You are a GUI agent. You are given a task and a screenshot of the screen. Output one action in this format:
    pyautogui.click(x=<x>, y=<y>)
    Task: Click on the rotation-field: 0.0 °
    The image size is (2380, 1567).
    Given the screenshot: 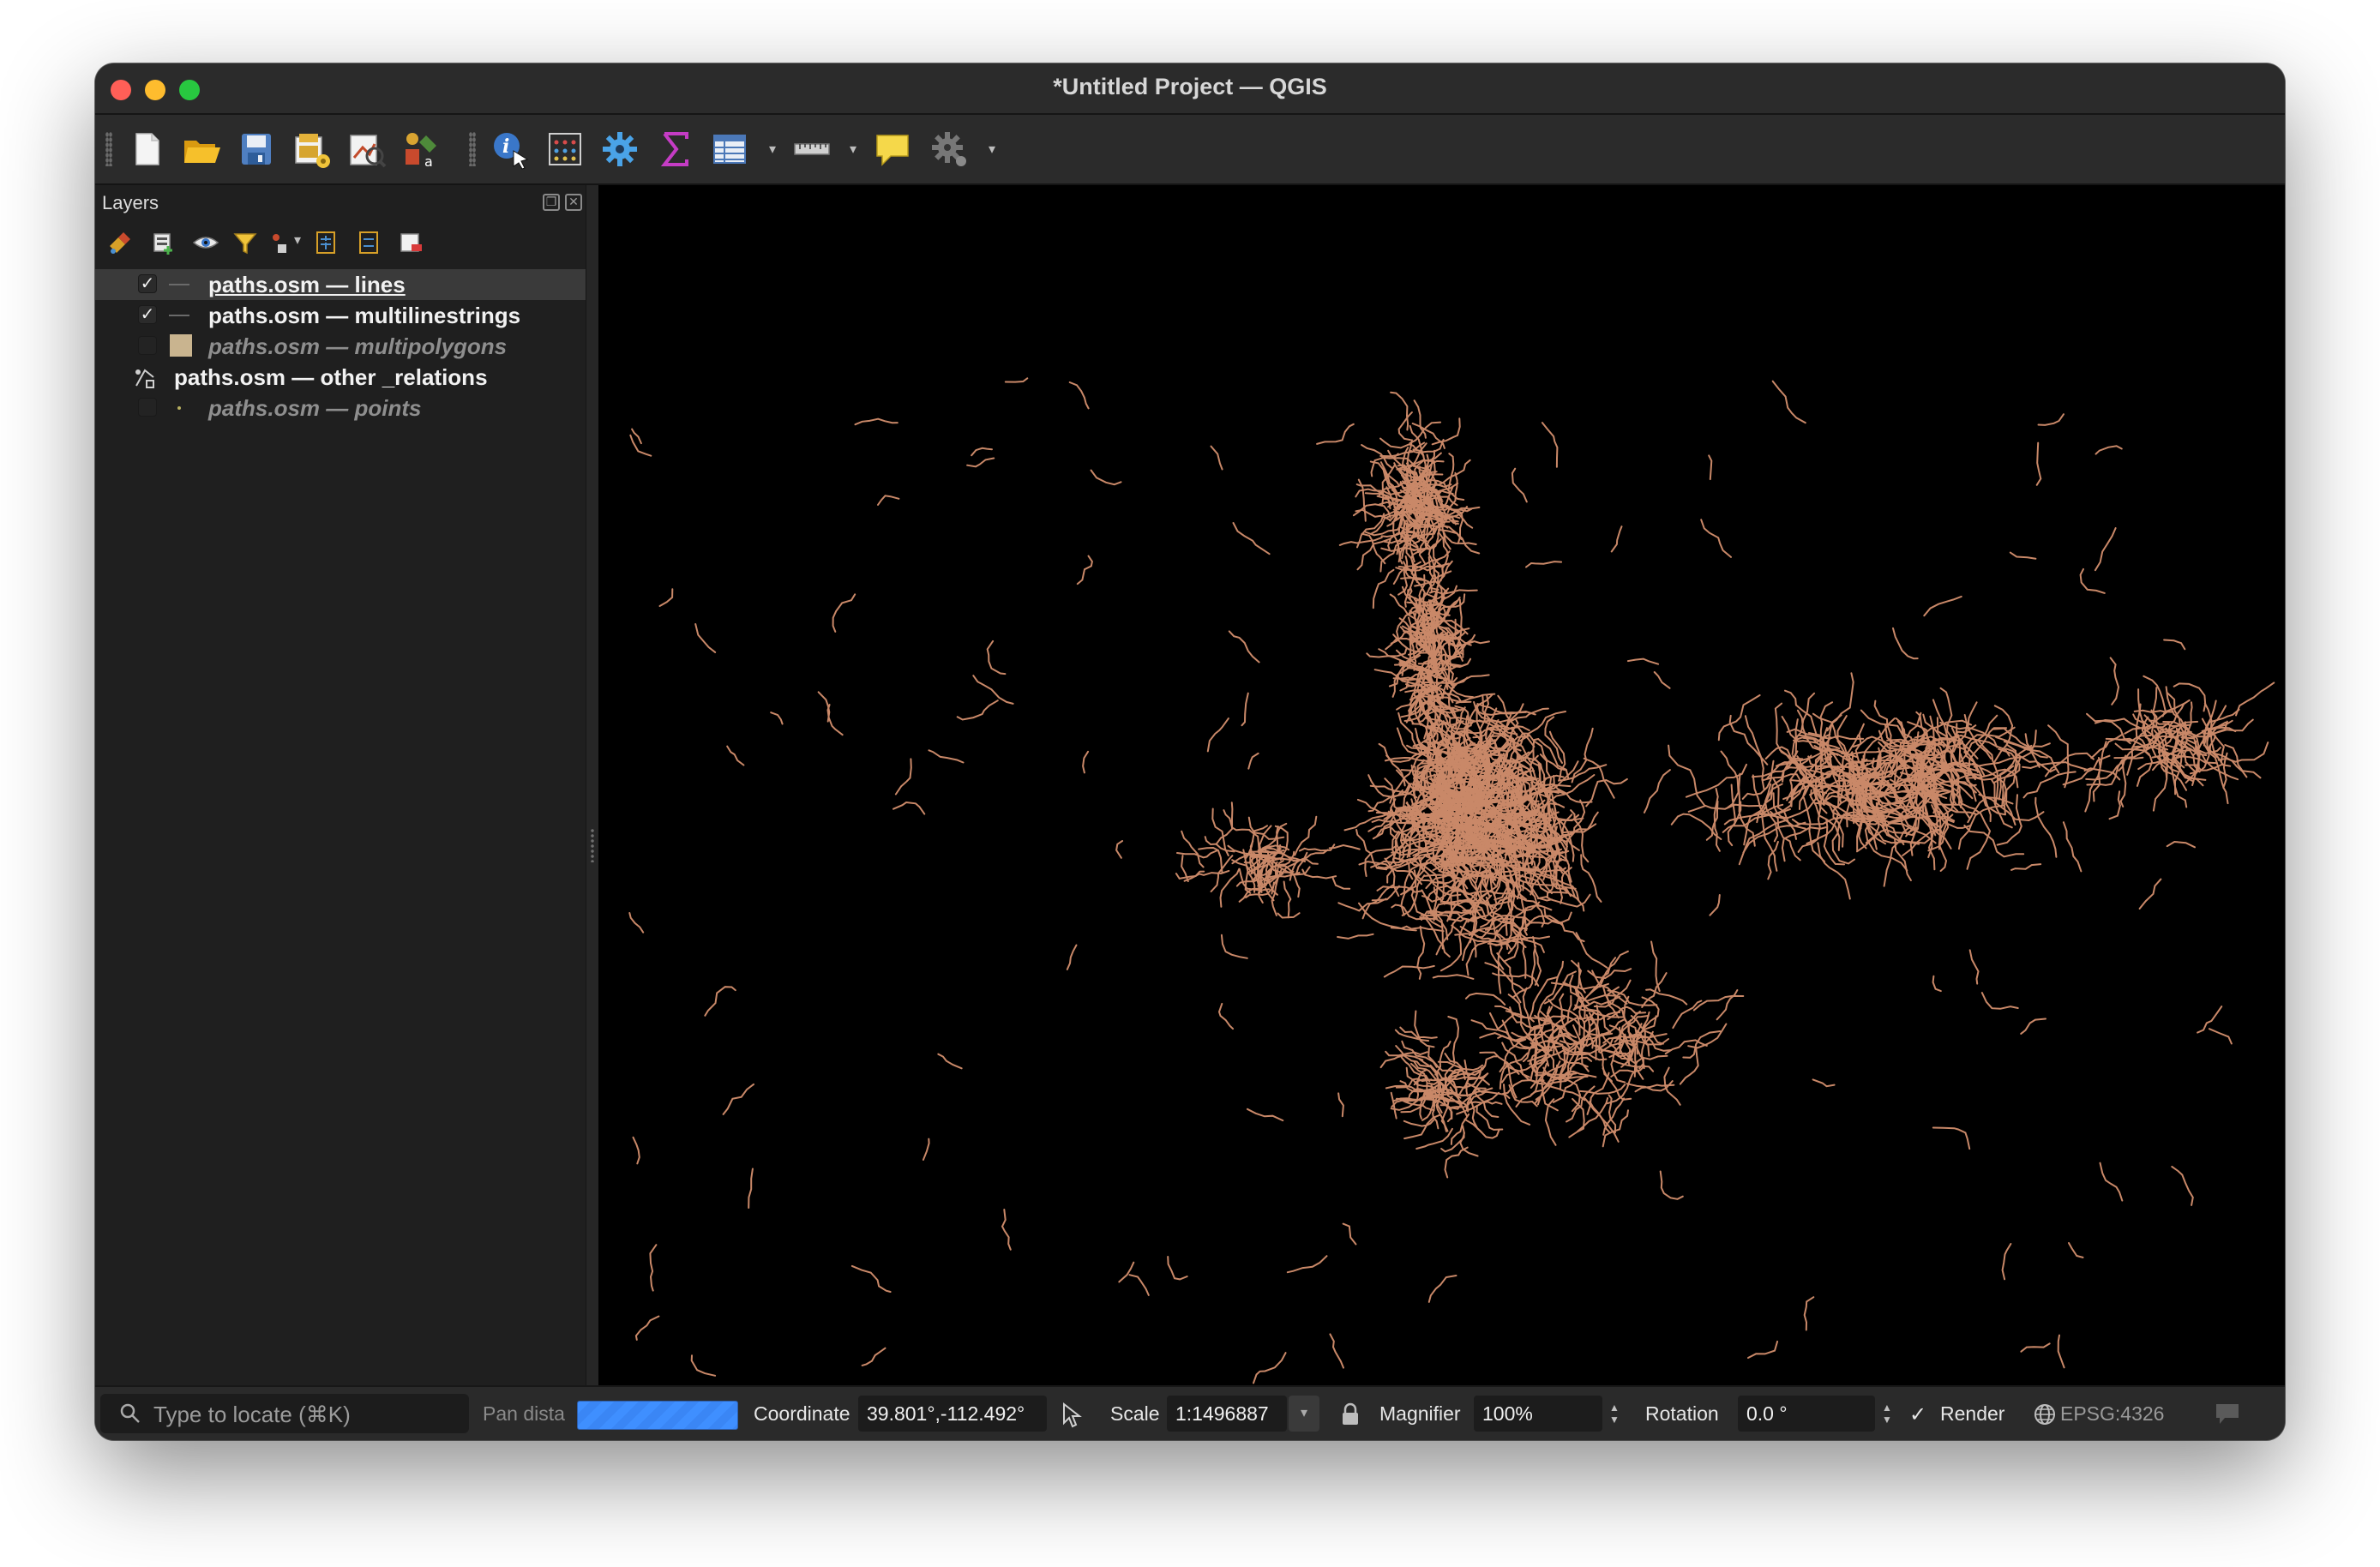 What is the action you would take?
    pyautogui.click(x=1807, y=1414)
    